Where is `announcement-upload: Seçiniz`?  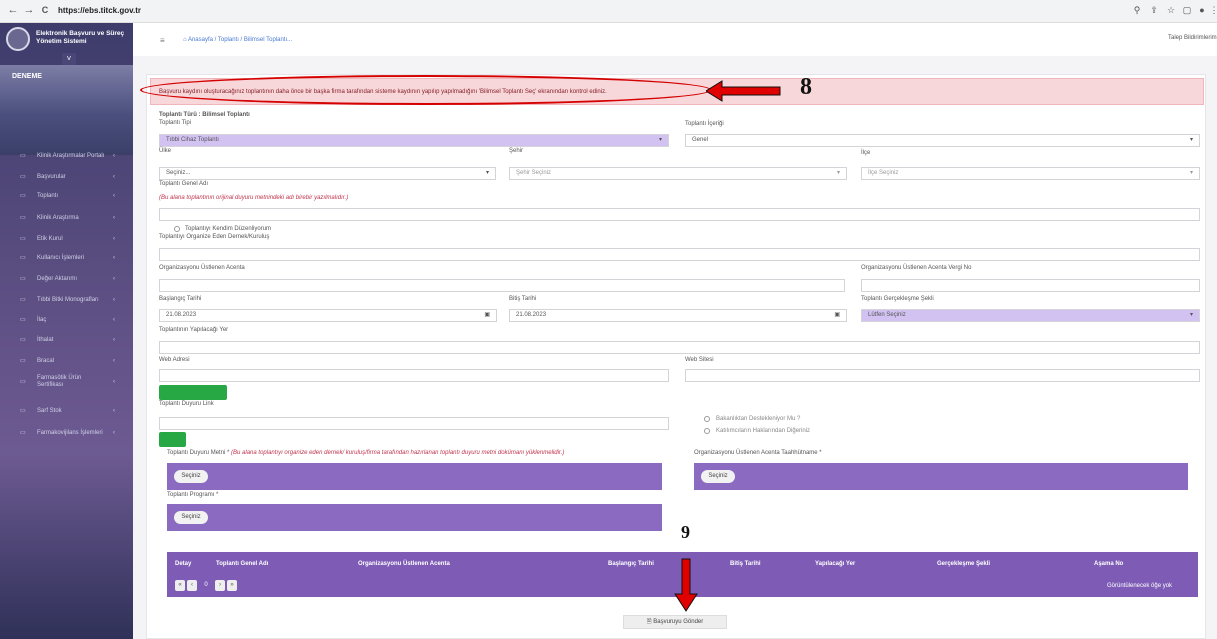 announcement-upload: Seçiniz is located at coordinates (414, 476).